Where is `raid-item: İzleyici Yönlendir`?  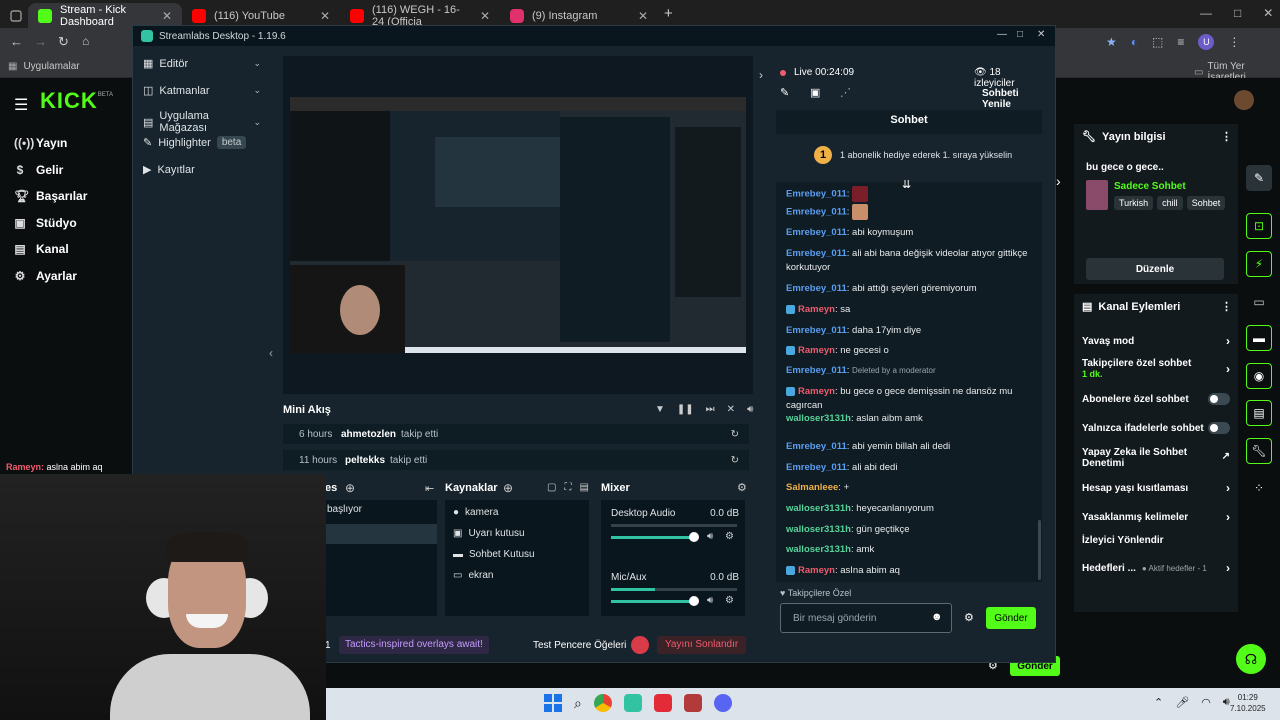
raid-item: İzleyici Yönlendir is located at coordinates (1156, 540).